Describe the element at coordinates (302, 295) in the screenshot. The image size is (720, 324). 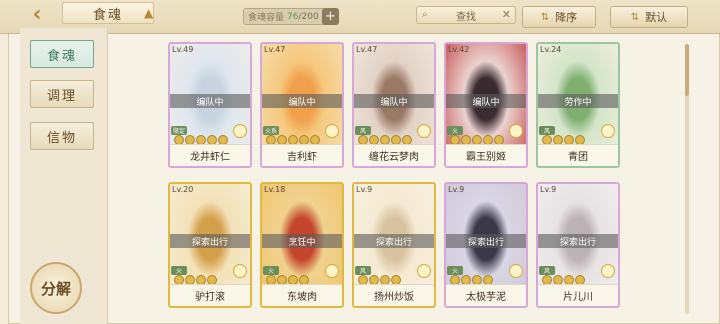
I see `card-name: 东坡肉` at that location.